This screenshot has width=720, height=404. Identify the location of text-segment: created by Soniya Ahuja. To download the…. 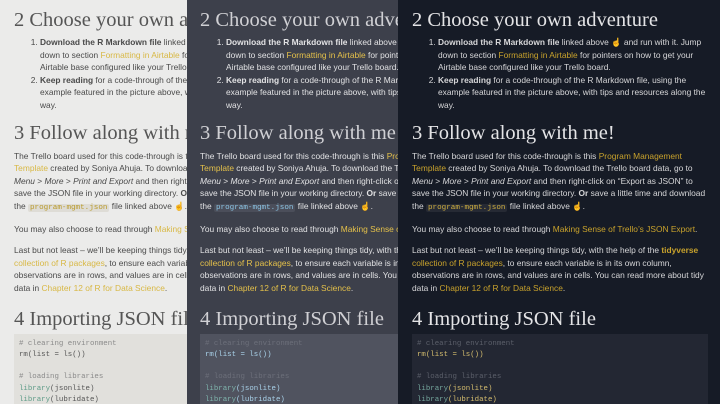
(118, 168).